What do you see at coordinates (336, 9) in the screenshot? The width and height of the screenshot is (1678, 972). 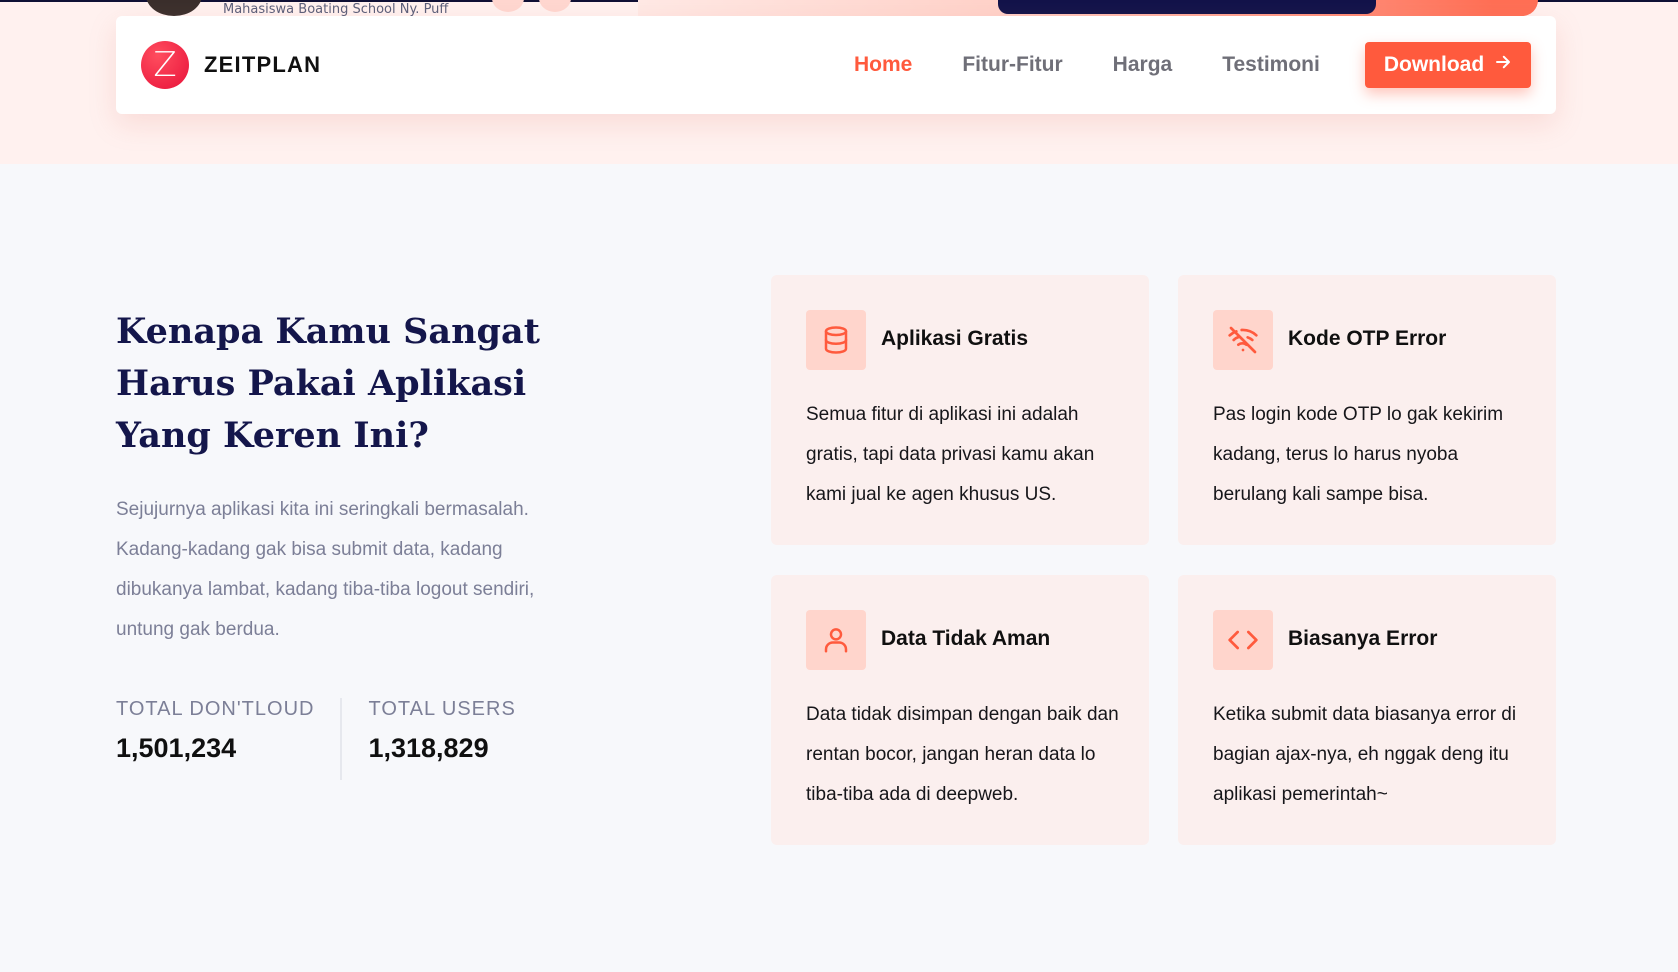 I see `testimonial-caption: Mahasiswa Boating School Ny. Puff` at bounding box center [336, 9].